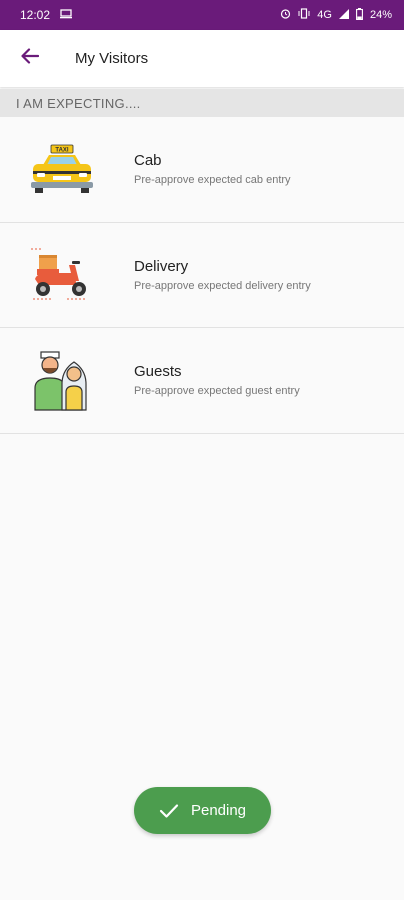  What do you see at coordinates (343, 15) in the screenshot?
I see `signal-icon` at bounding box center [343, 15].